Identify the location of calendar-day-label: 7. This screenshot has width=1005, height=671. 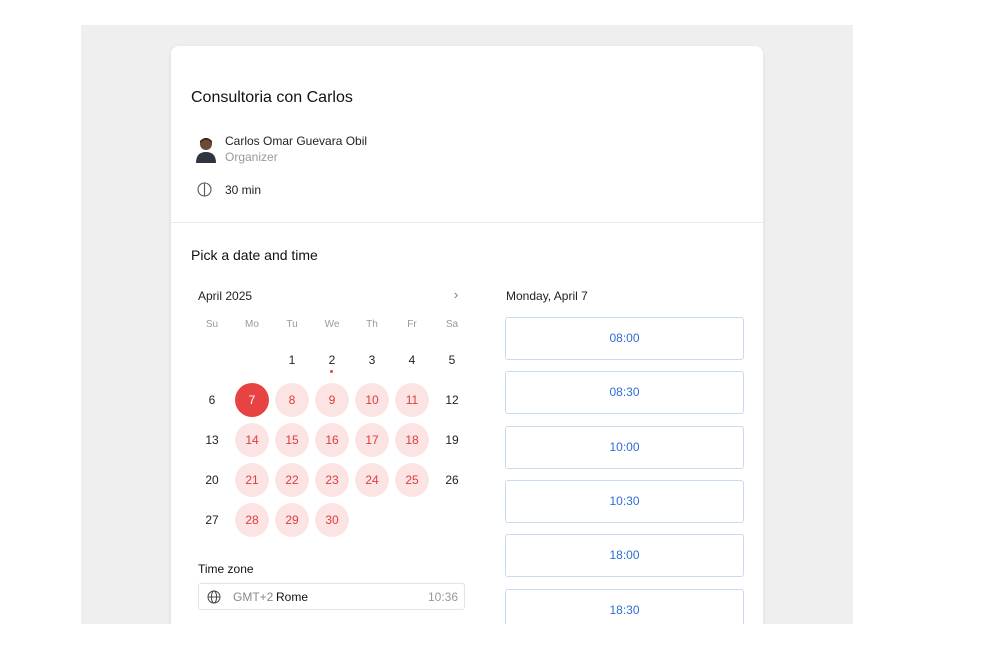
(252, 400).